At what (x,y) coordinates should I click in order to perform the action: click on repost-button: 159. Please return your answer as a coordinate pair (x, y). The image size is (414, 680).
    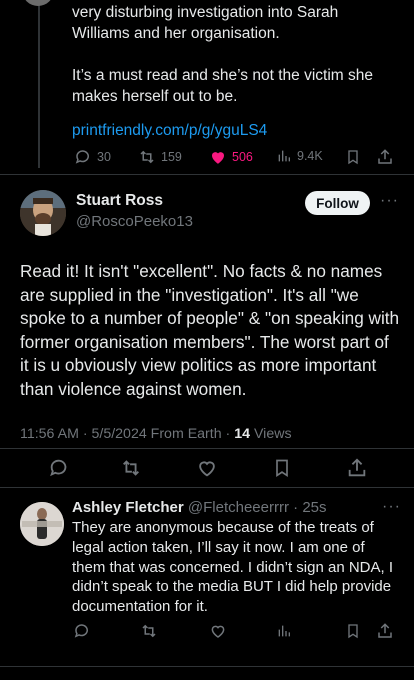
    Looking at the image, I should click on (160, 157).